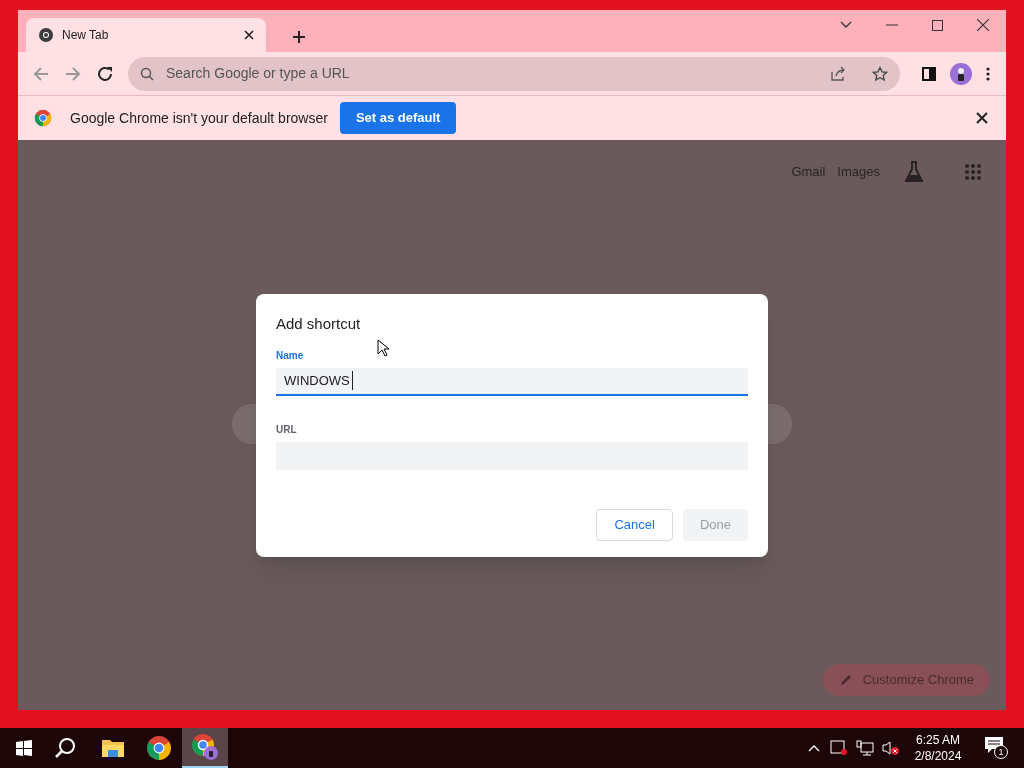 The width and height of the screenshot is (1024, 768). I want to click on new-tab-icon, so click(299, 37).